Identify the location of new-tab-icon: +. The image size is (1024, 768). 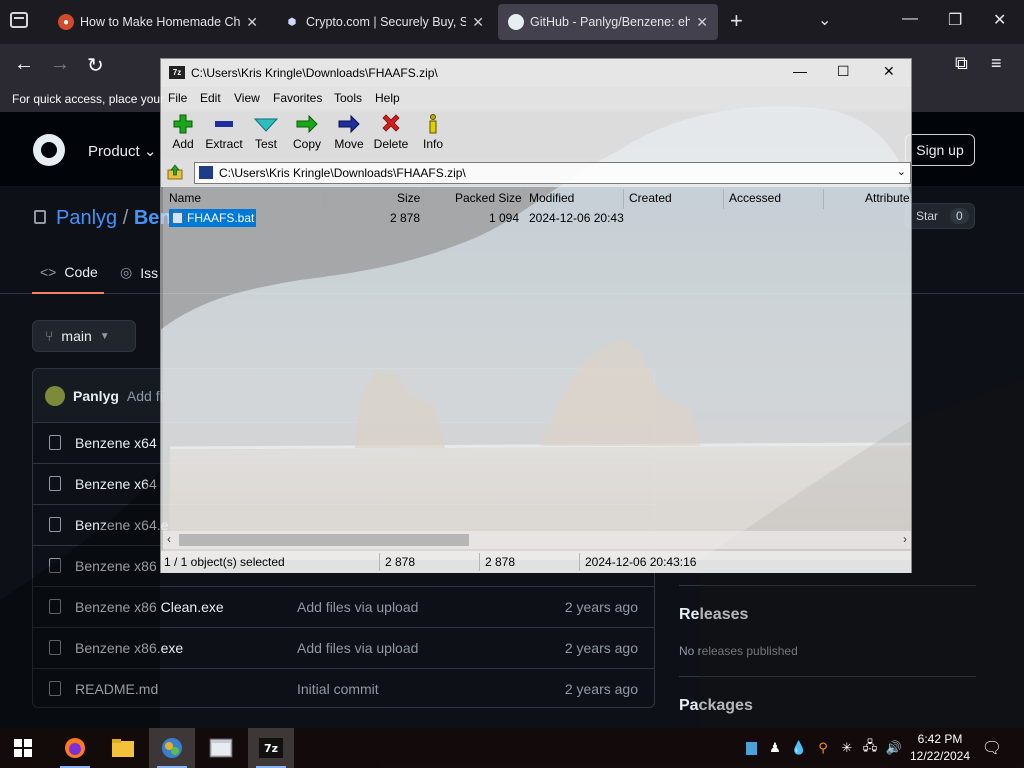
(736, 21).